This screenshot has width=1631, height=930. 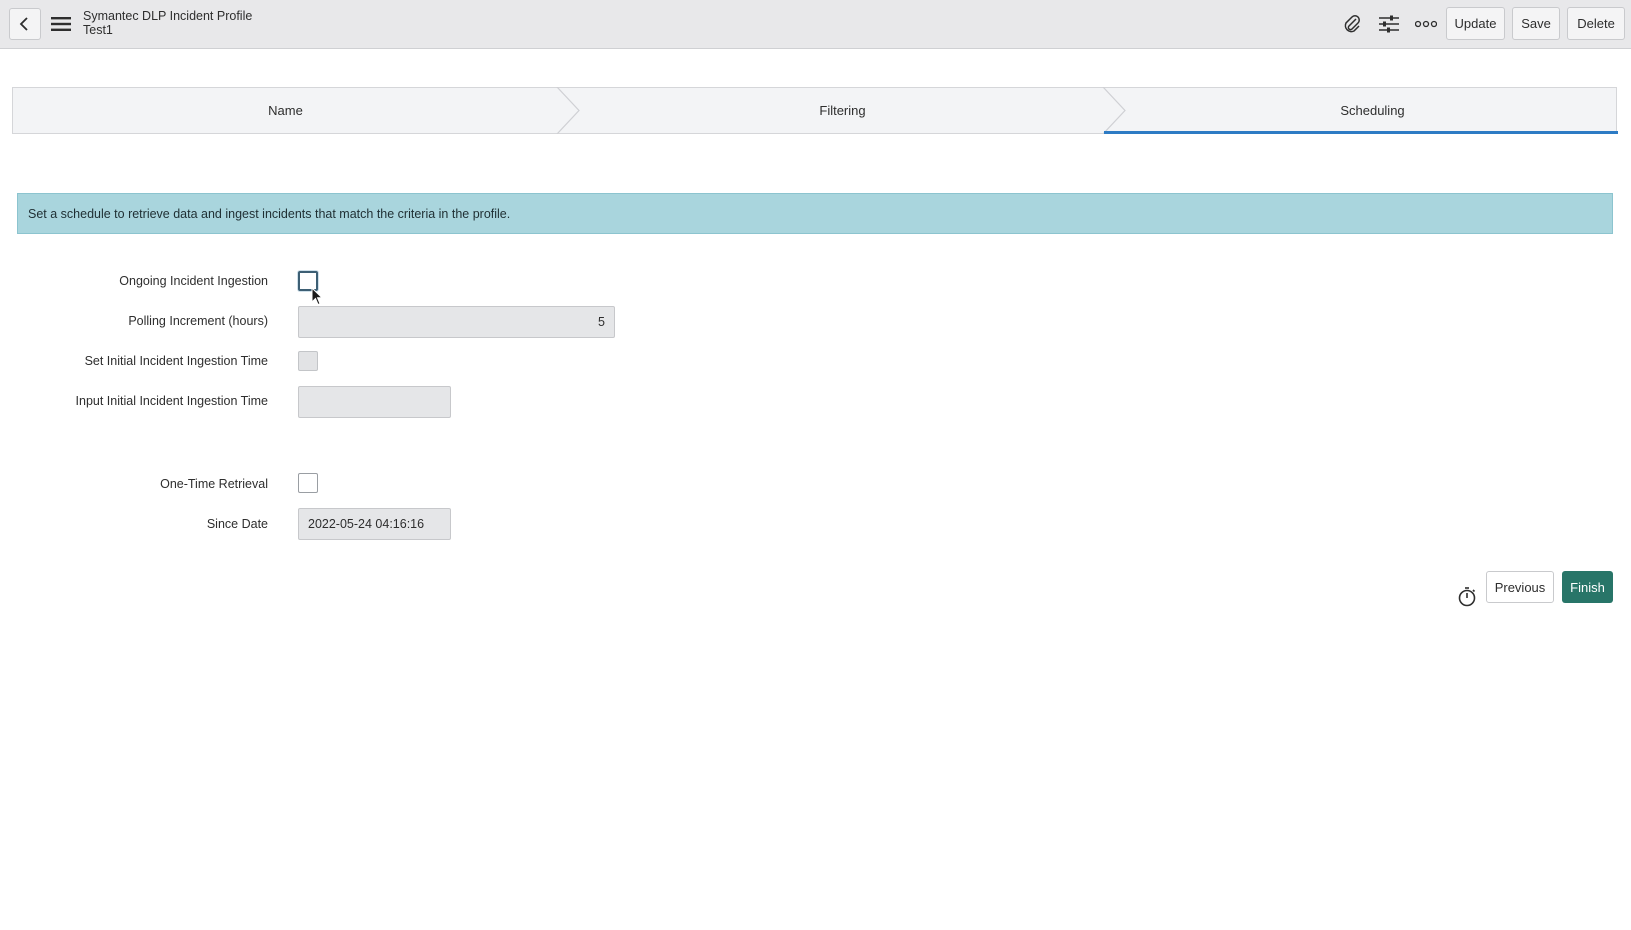 I want to click on delete-button: Delete, so click(x=1596, y=23).